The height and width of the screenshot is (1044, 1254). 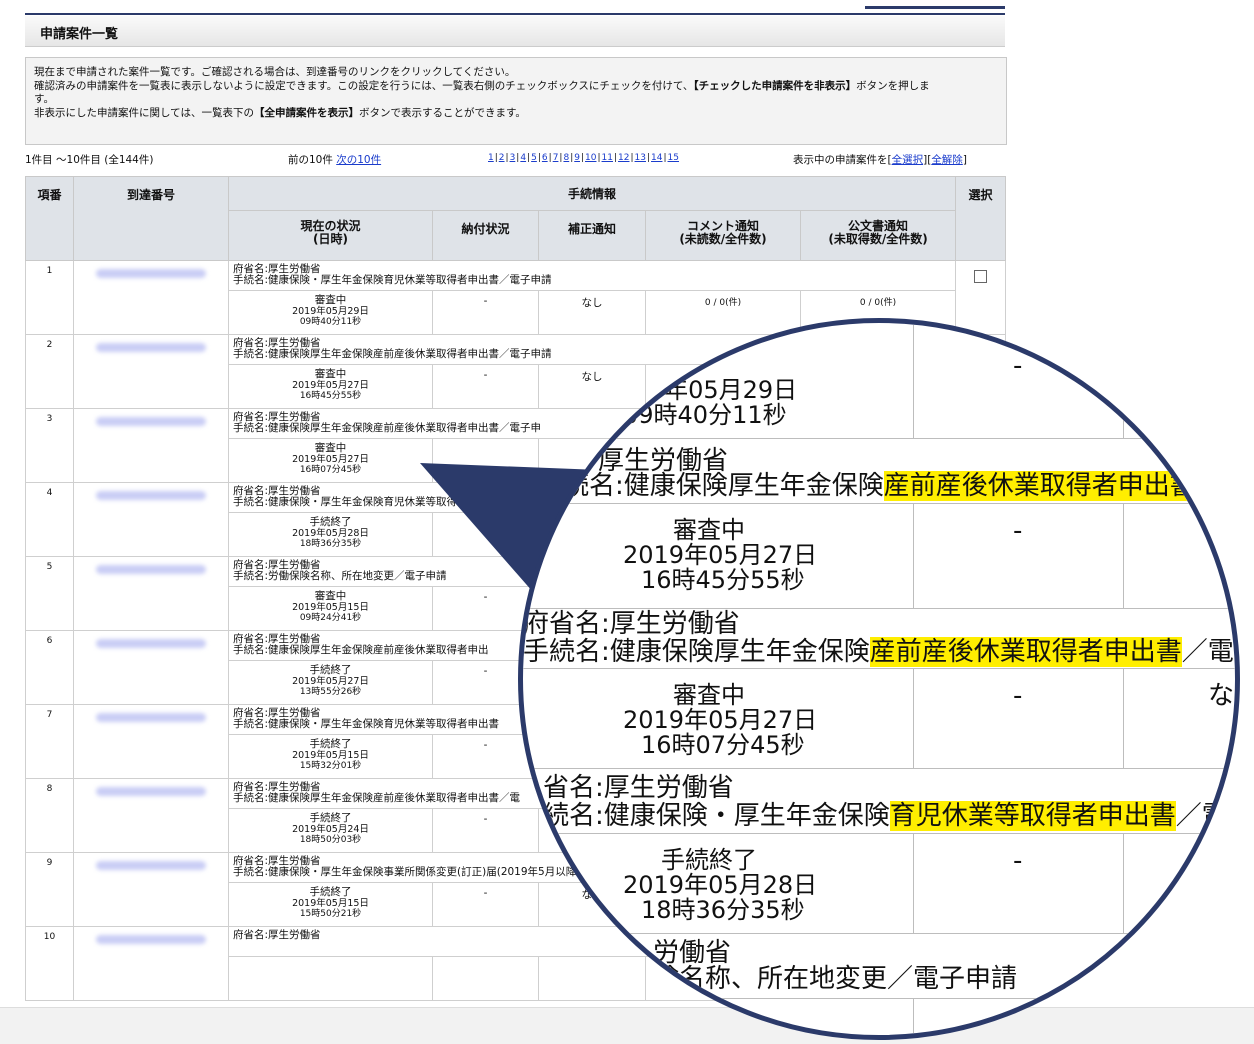 I want to click on zoom-row2-time: 16時45分55秒, so click(x=723, y=580).